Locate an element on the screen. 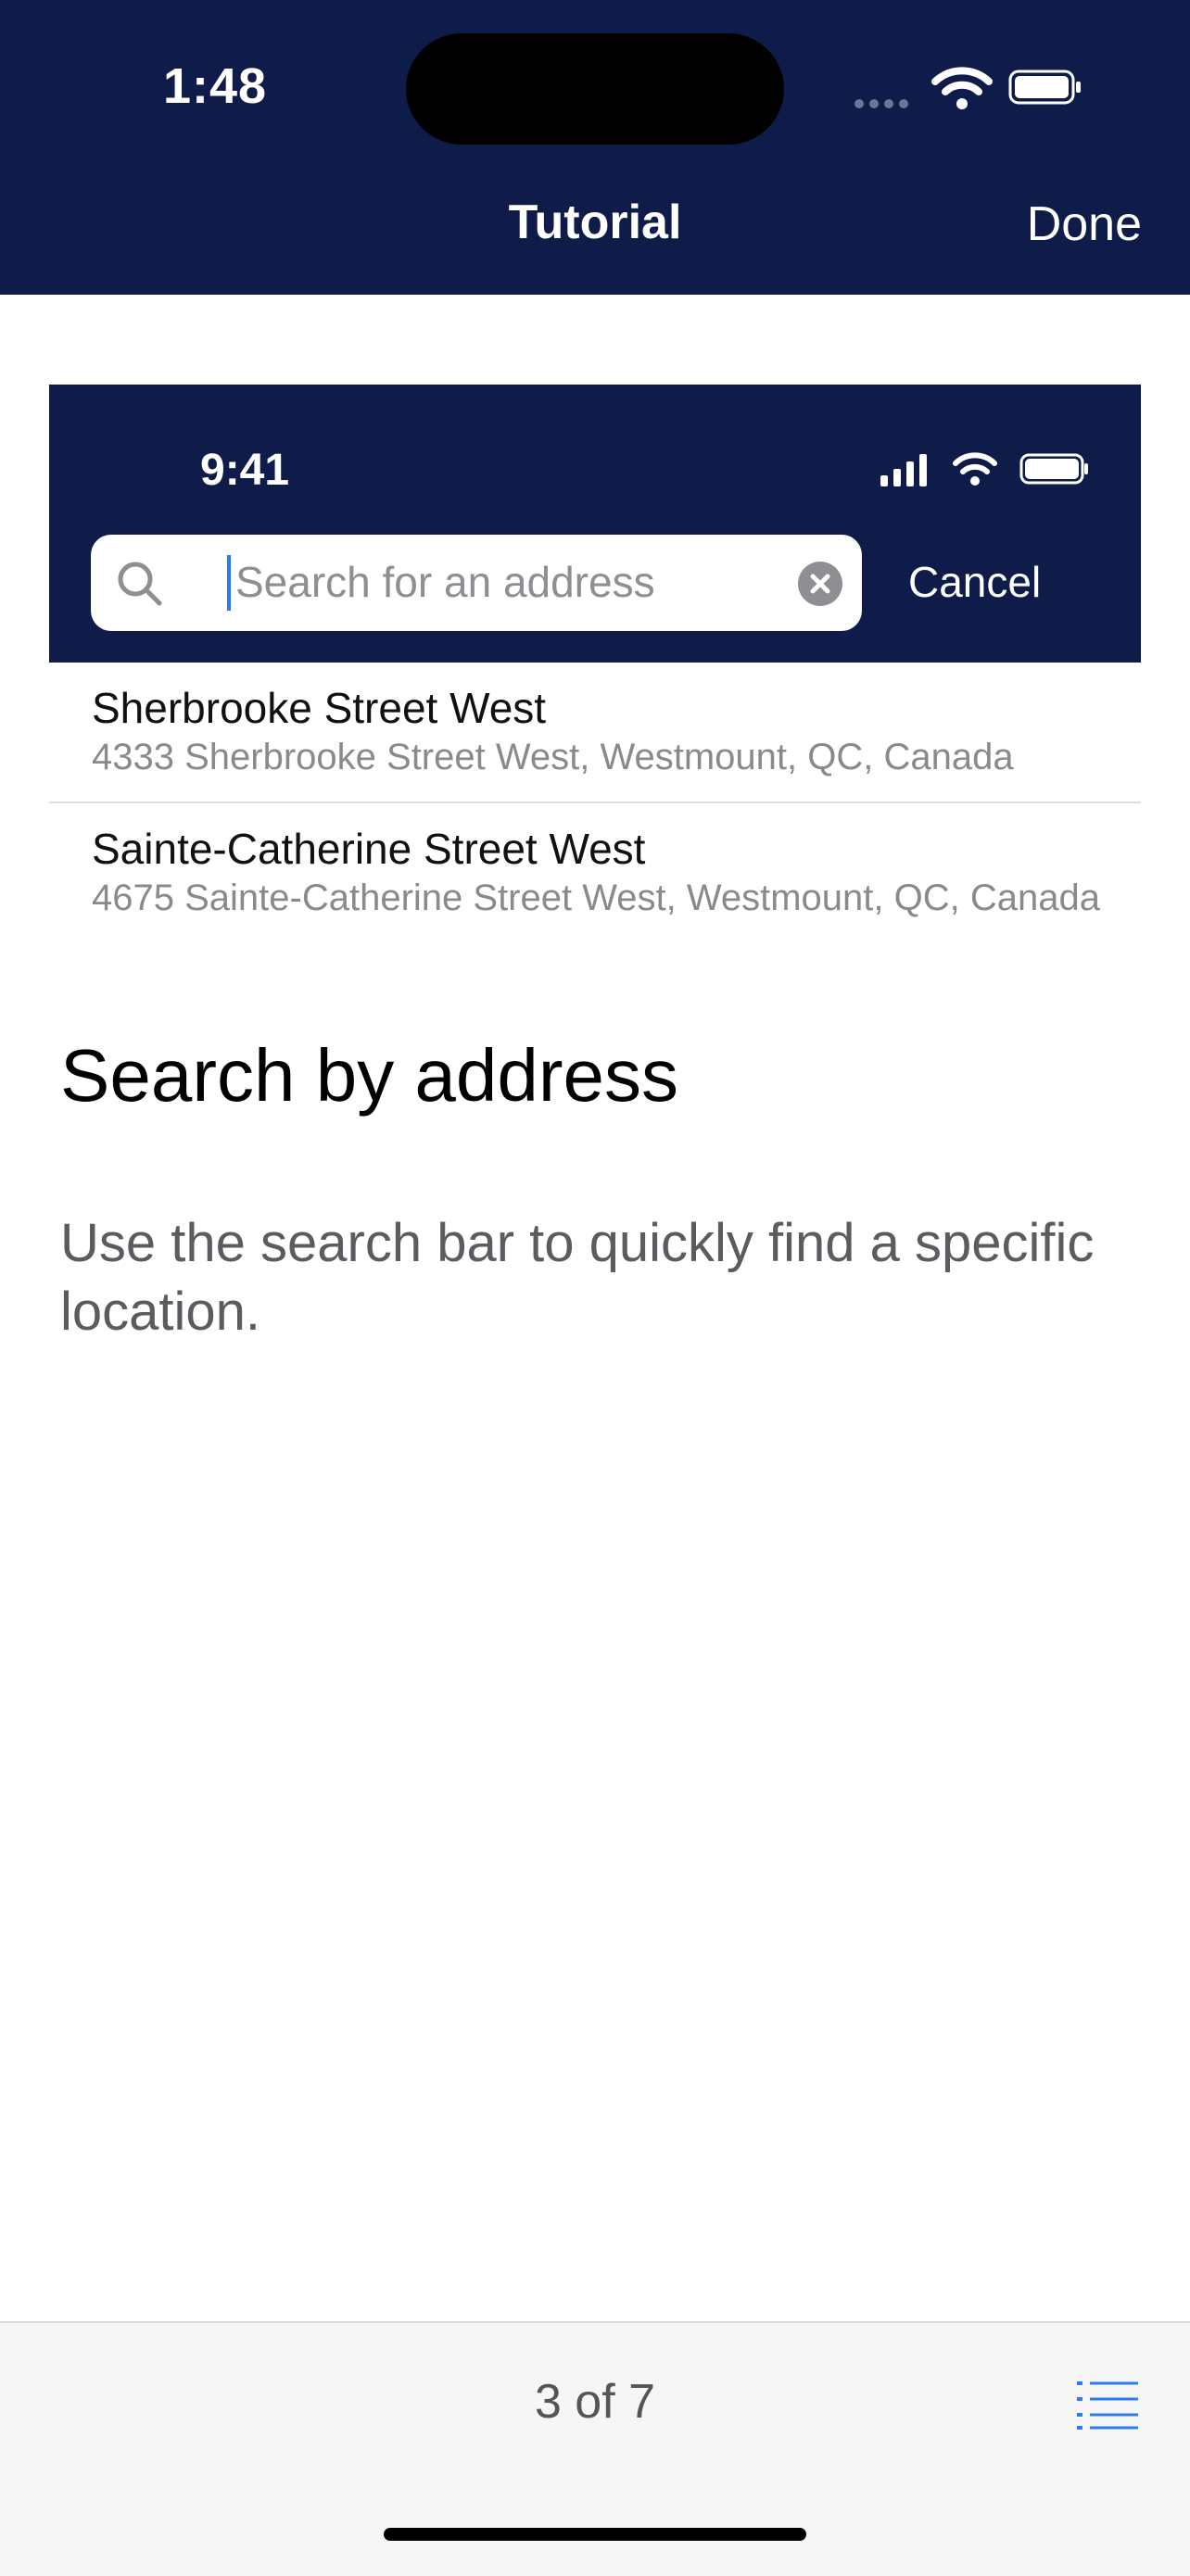 Image resolution: width=1190 pixels, height=2576 pixels. battery-icon is located at coordinates (1044, 87).